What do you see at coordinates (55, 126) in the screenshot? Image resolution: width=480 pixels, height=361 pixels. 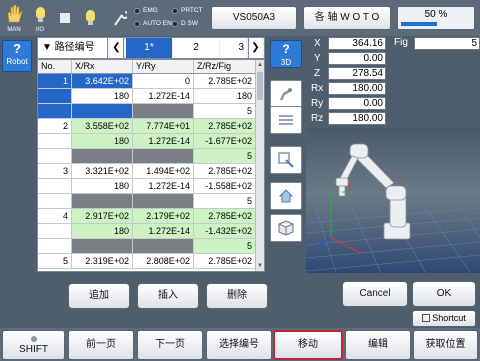 I see `row-number-cell: 2` at bounding box center [55, 126].